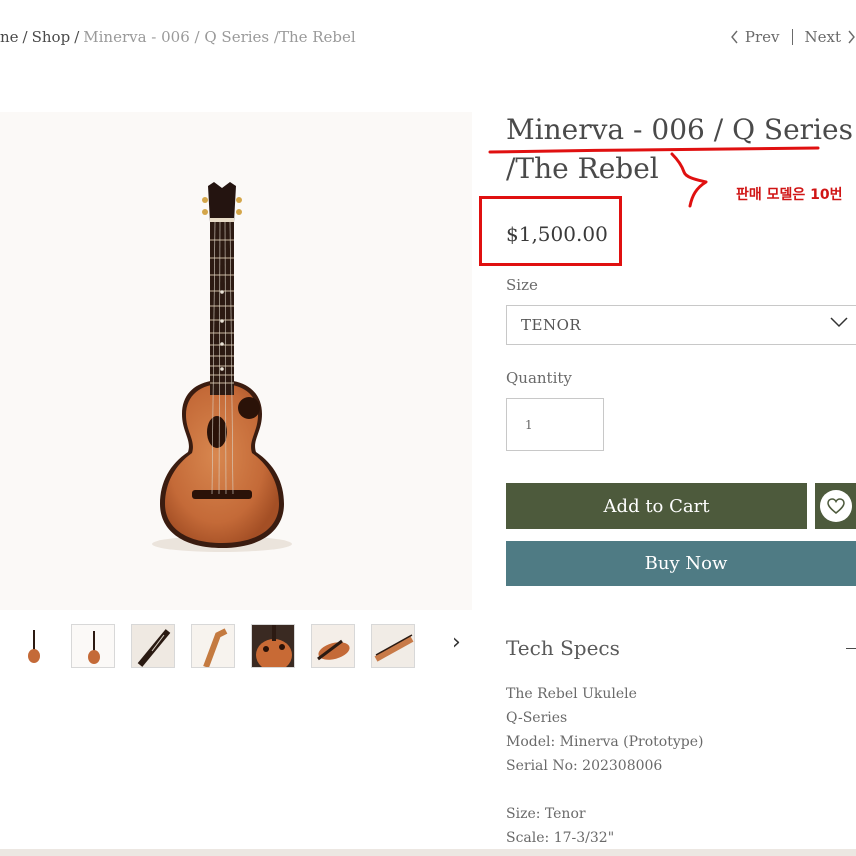  I want to click on size-value: TENOR, so click(551, 325).